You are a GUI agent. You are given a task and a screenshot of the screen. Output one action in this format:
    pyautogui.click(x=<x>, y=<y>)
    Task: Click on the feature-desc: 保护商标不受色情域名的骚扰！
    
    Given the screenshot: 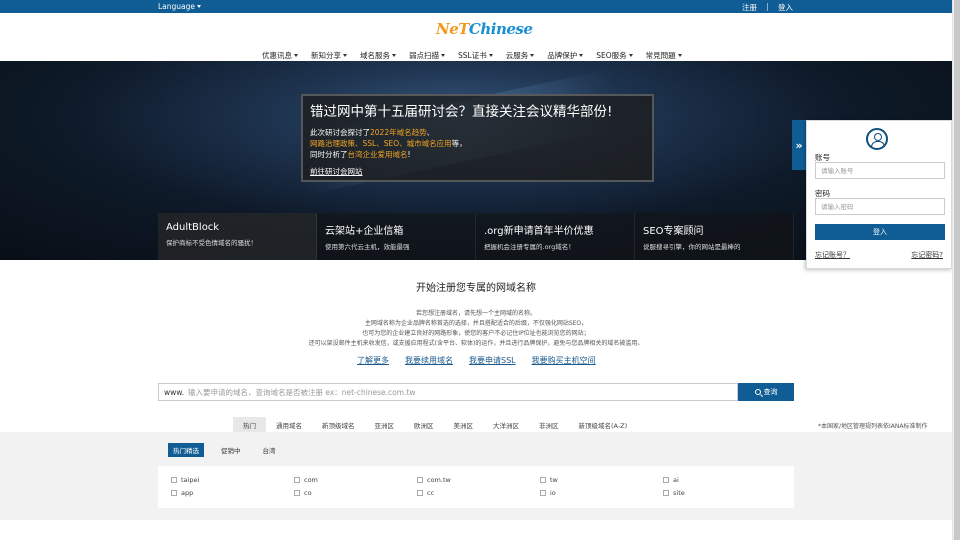 What is the action you would take?
    pyautogui.click(x=211, y=243)
    